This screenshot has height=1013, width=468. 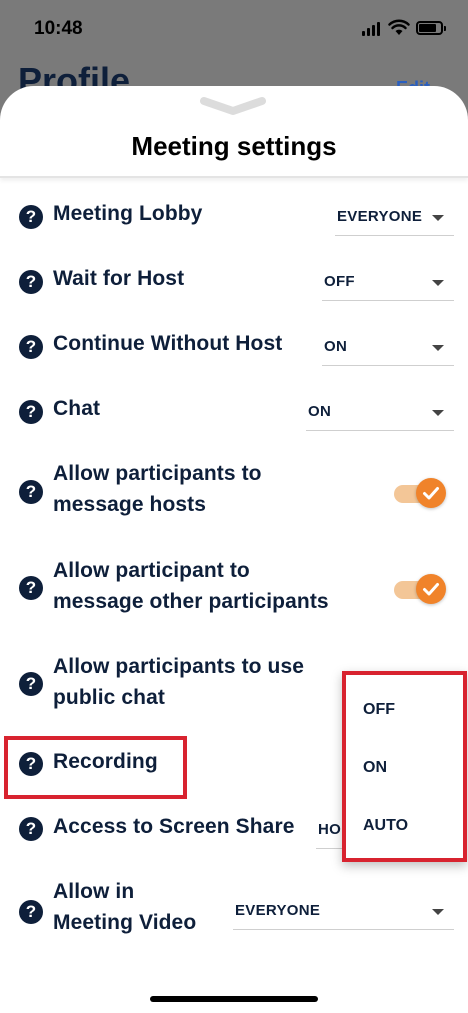 I want to click on dropdown-option-auto: AUTO, so click(x=385, y=826).